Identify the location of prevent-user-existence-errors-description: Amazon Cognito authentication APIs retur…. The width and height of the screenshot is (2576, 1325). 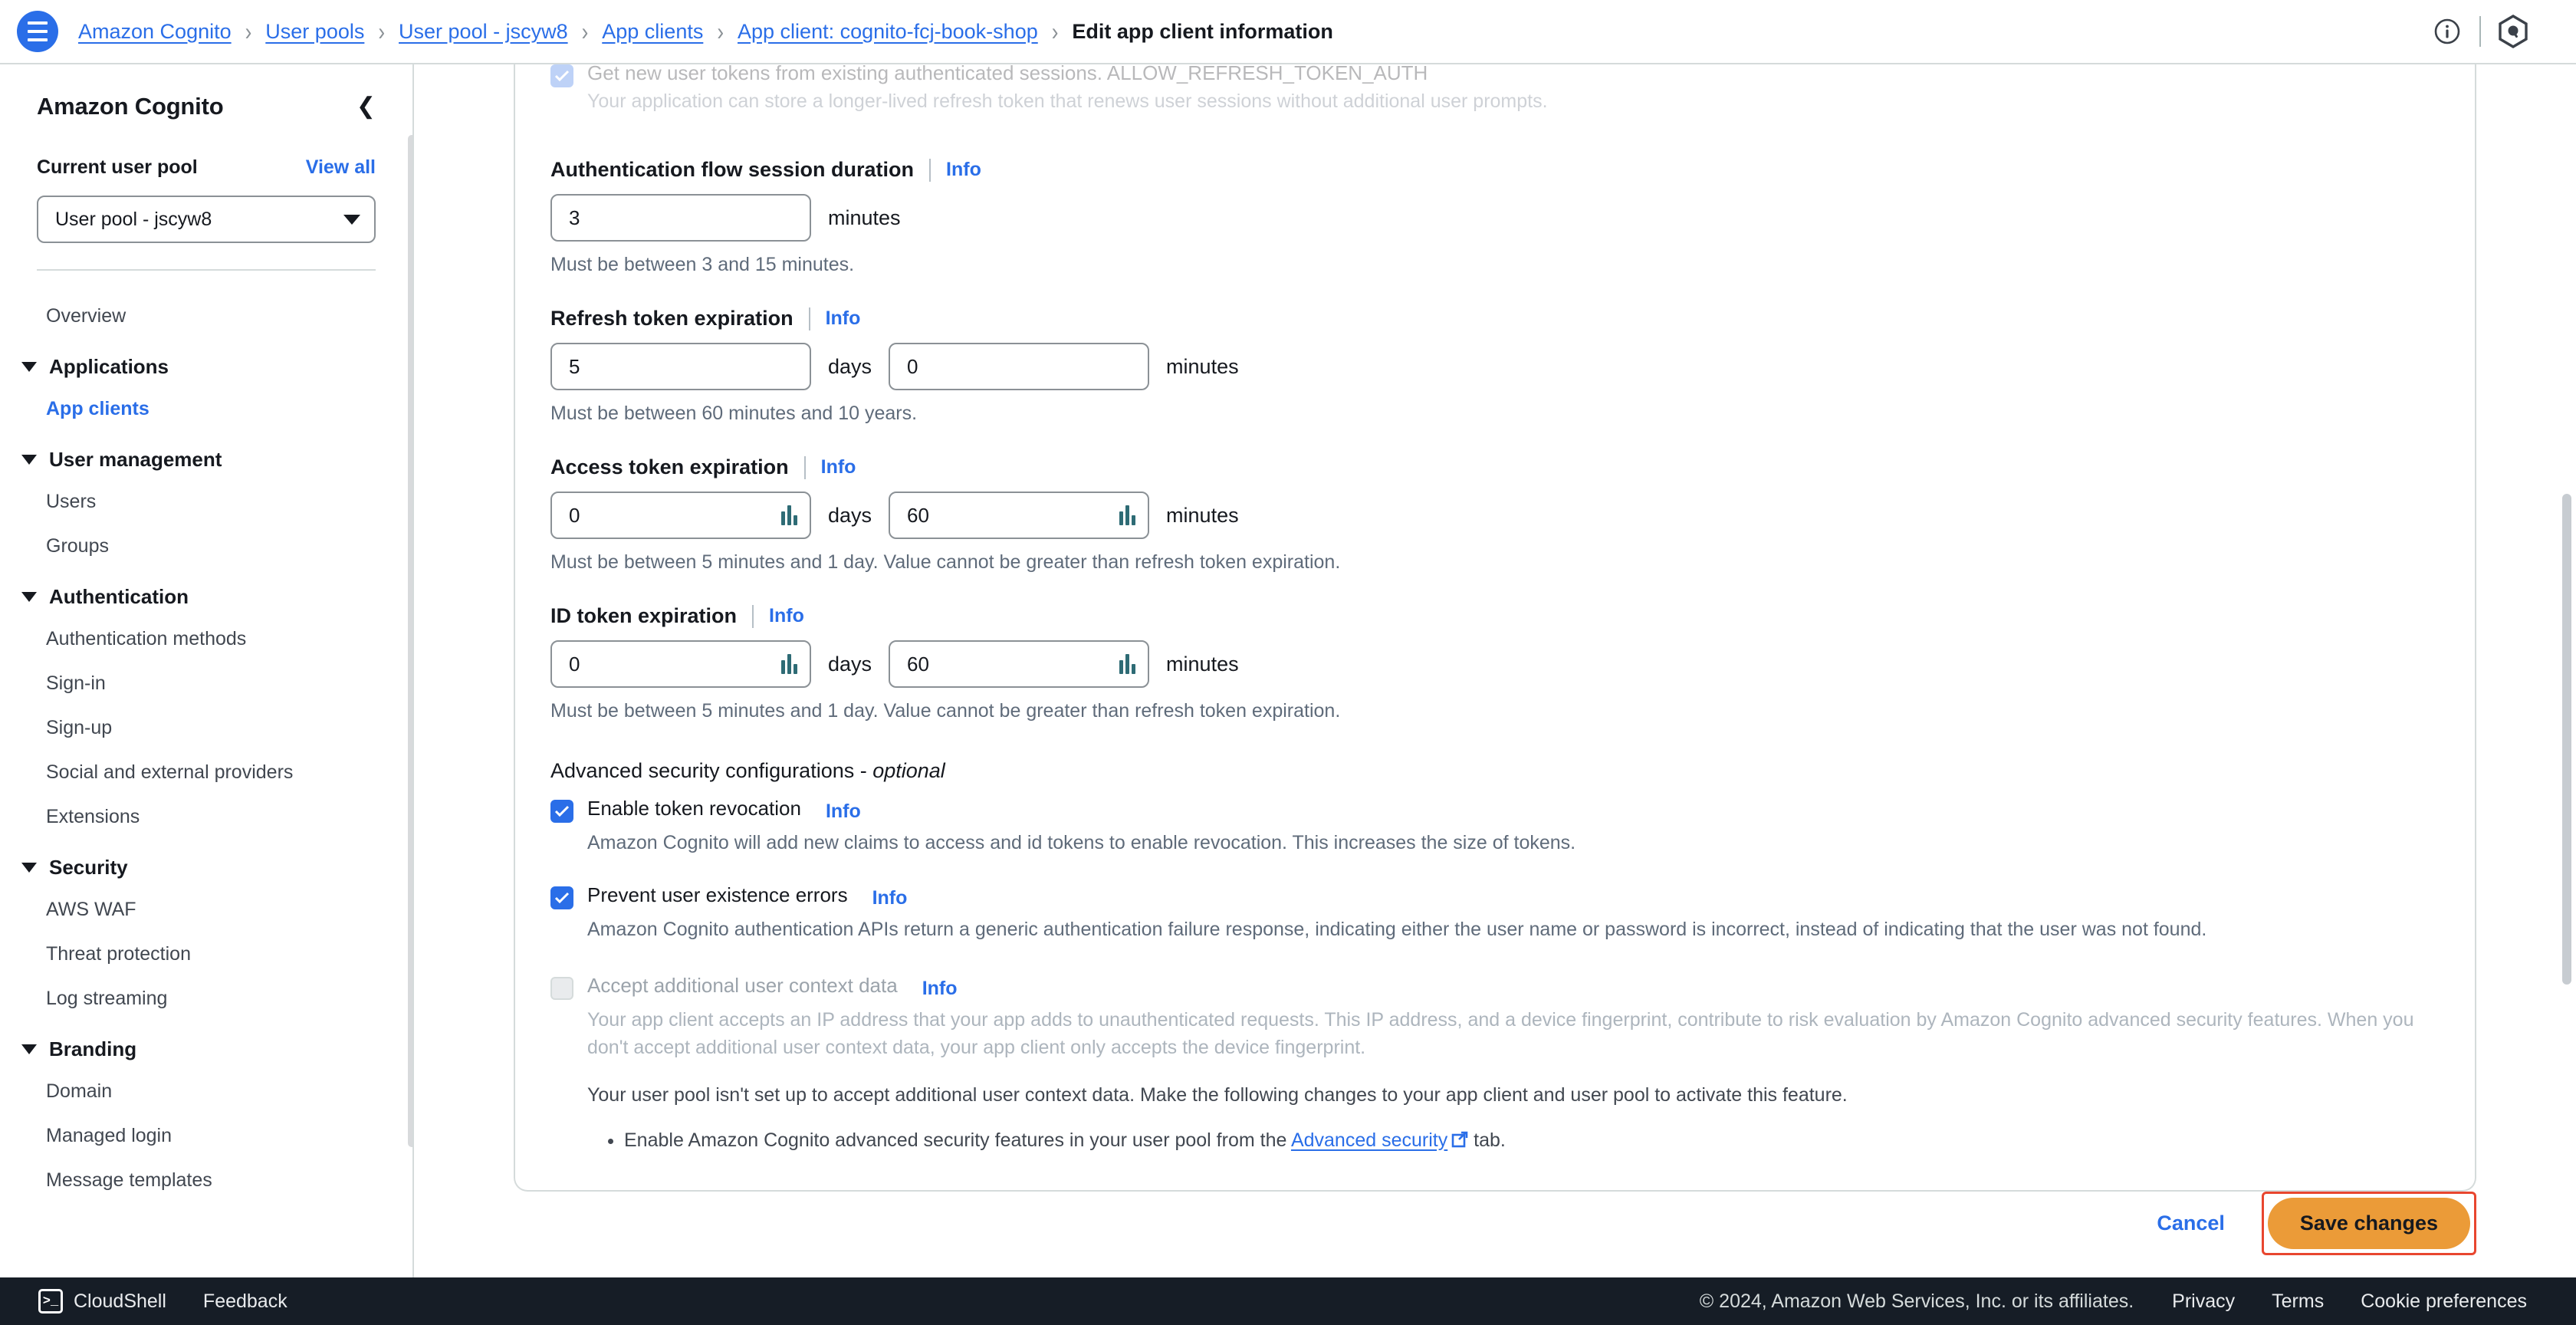
(1397, 929).